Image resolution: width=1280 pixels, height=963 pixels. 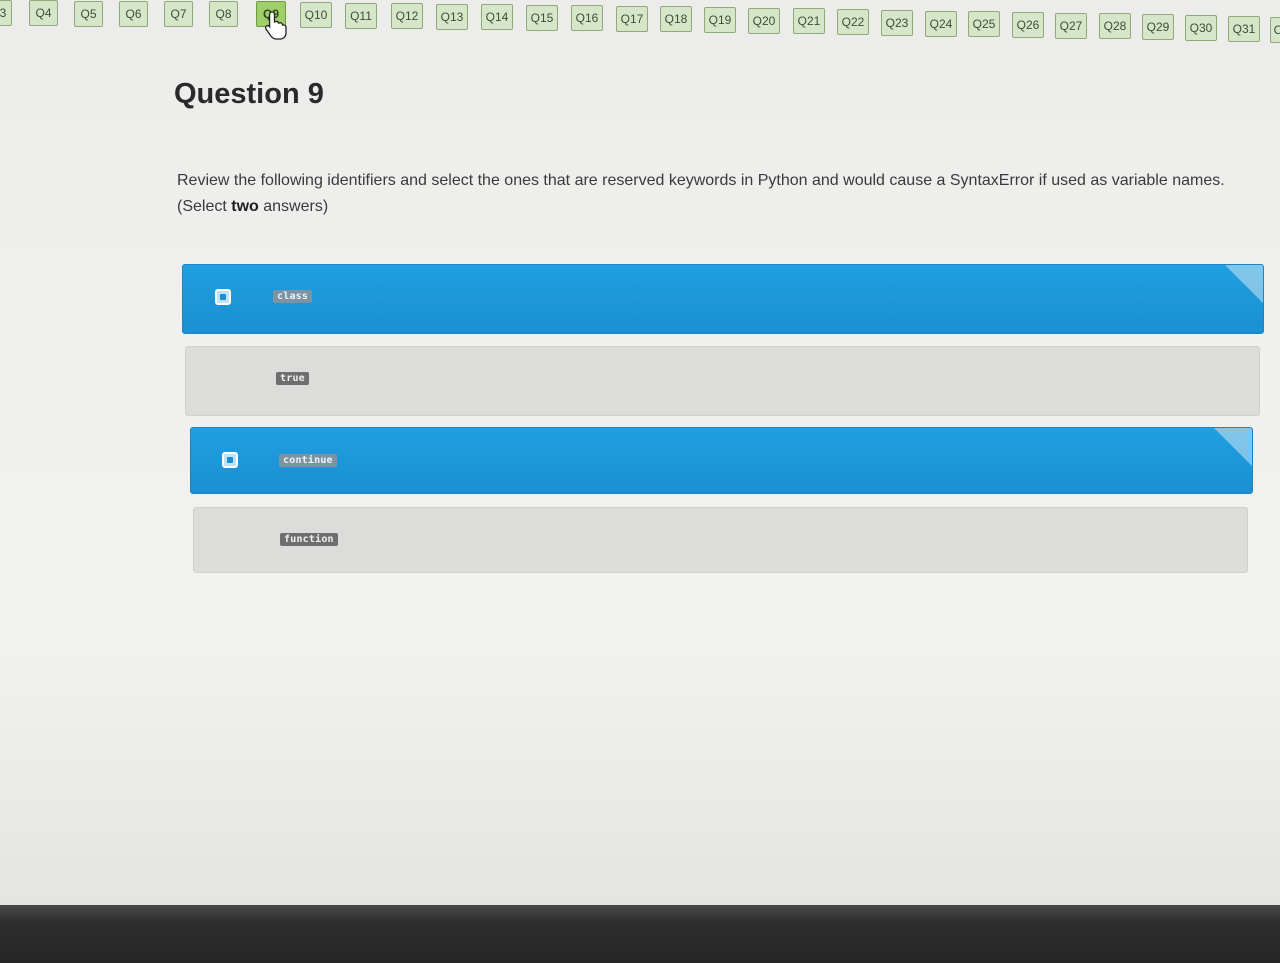 What do you see at coordinates (676, 19) in the screenshot?
I see `nav-question-18: Q18` at bounding box center [676, 19].